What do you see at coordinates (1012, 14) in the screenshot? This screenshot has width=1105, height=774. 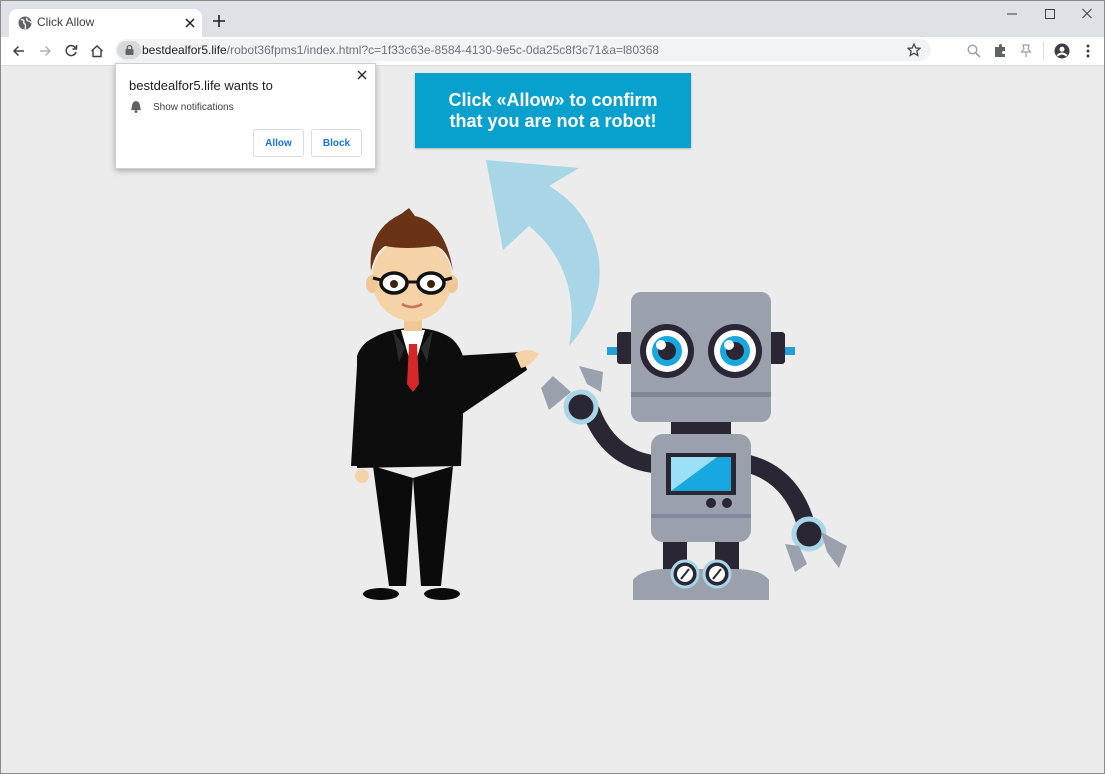 I see `minimize-icon` at bounding box center [1012, 14].